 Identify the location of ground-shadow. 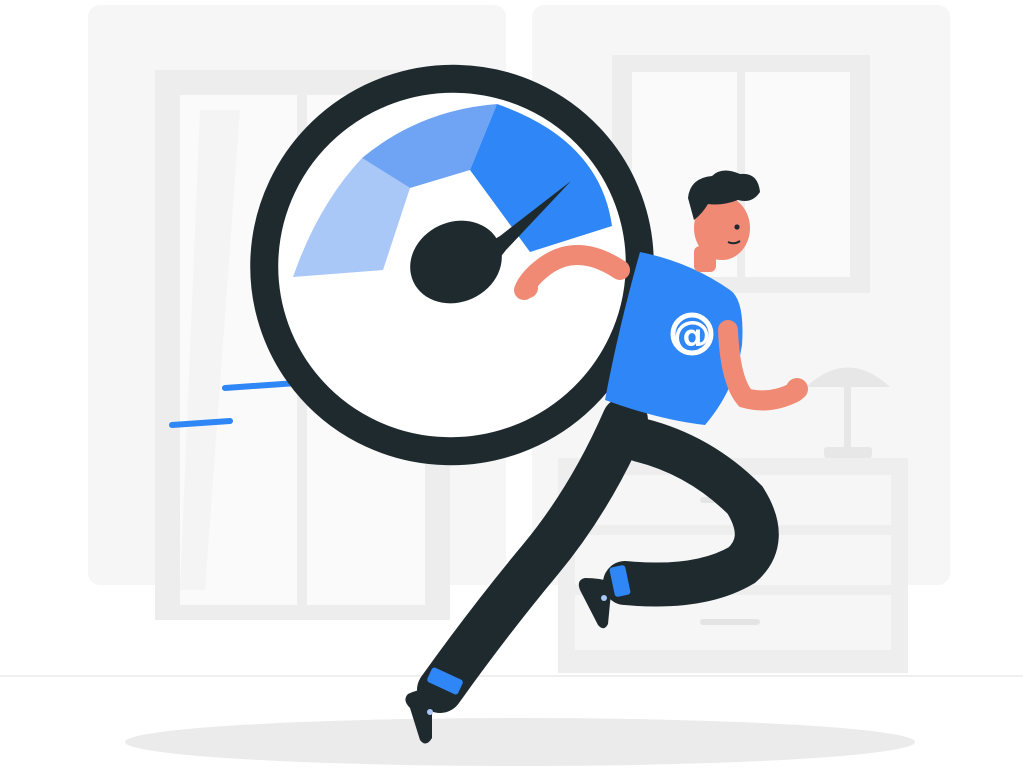
(520, 742).